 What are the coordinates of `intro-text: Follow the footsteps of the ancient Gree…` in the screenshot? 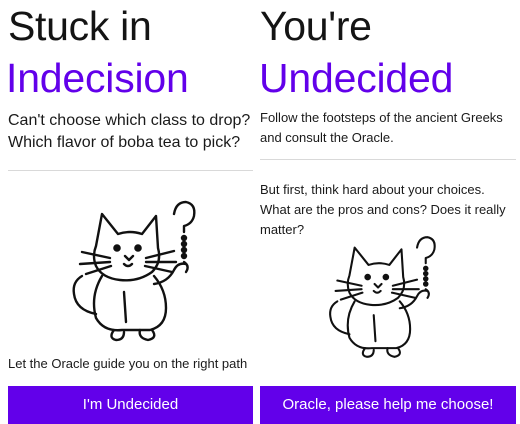 It's located at (381, 127).